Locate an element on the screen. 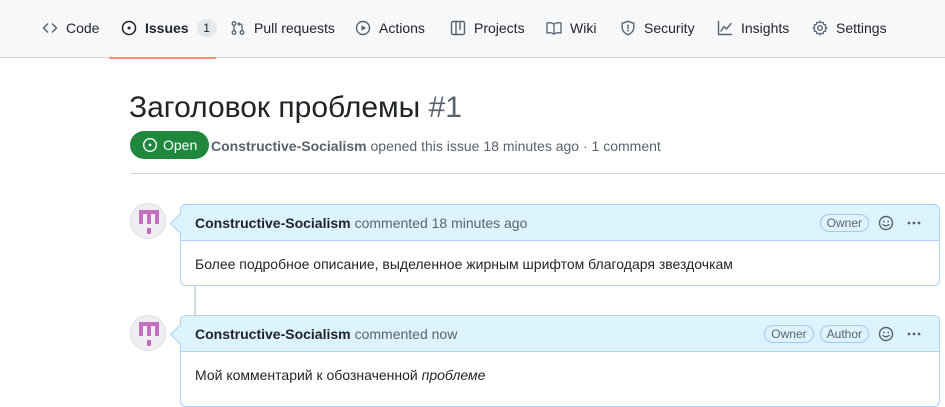 Image resolution: width=945 pixels, height=407 pixels. tab-security: Security is located at coordinates (657, 38).